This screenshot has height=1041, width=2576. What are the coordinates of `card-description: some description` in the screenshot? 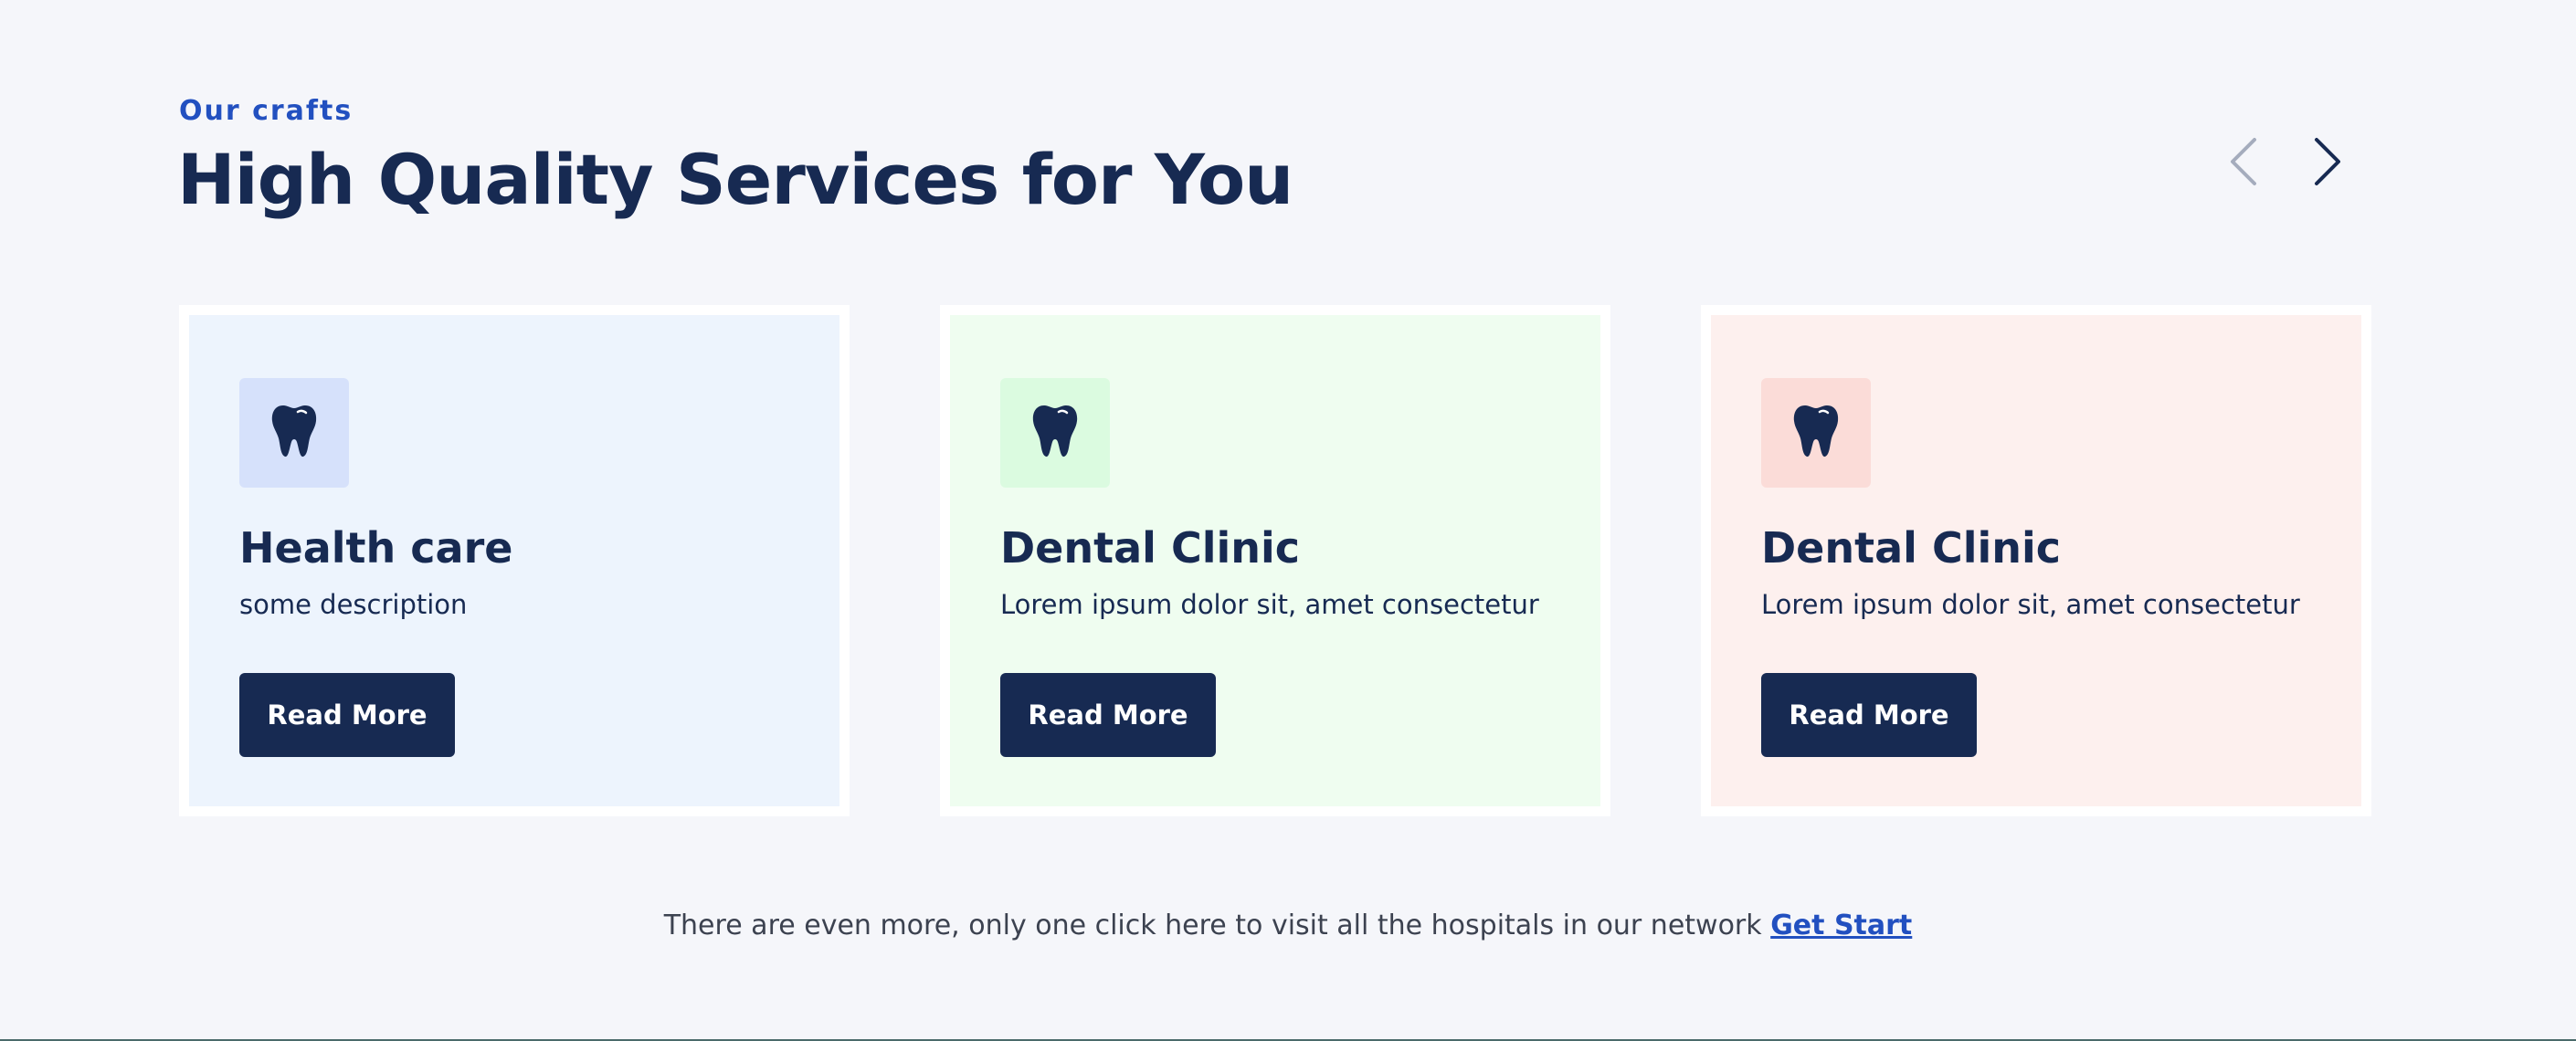 It's located at (353, 604).